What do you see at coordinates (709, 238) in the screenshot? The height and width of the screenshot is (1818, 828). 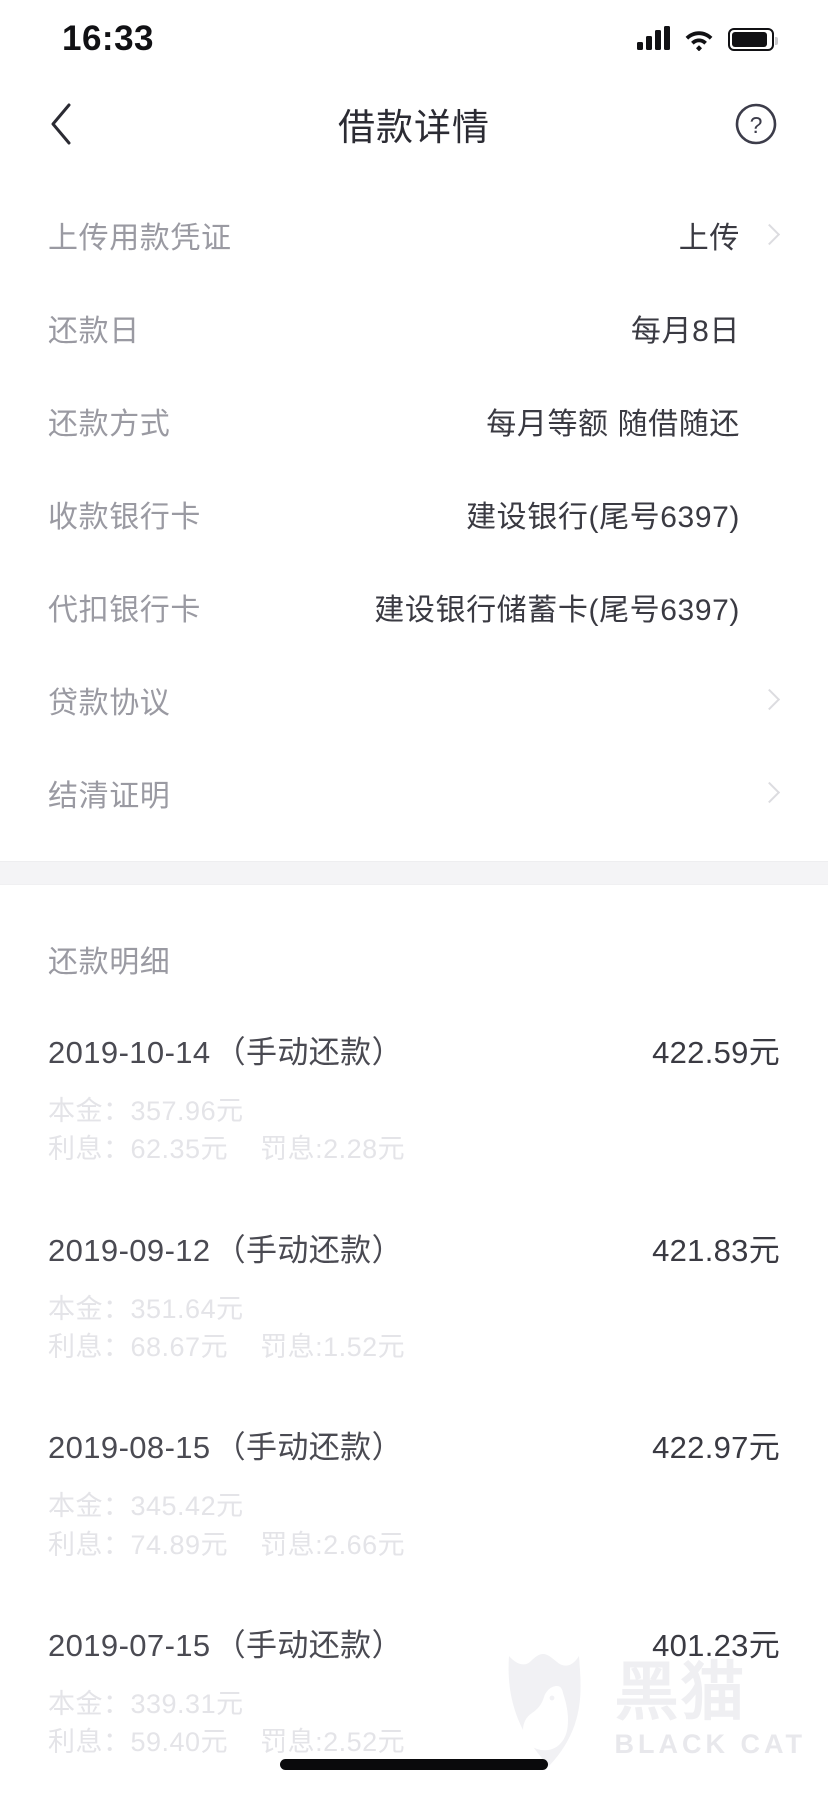 I see `detail-value: 上传` at bounding box center [709, 238].